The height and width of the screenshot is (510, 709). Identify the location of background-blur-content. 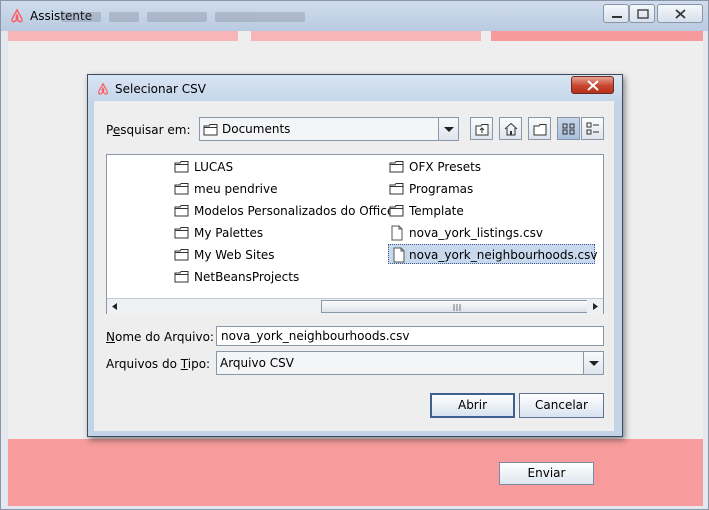
(221, 18).